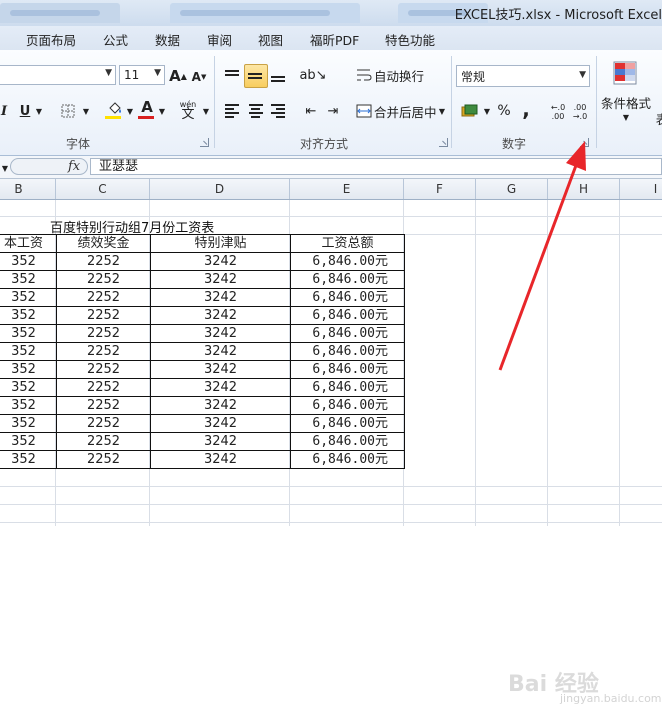  Describe the element at coordinates (626, 102) in the screenshot. I see `conditional-format-button: 条件格式` at that location.